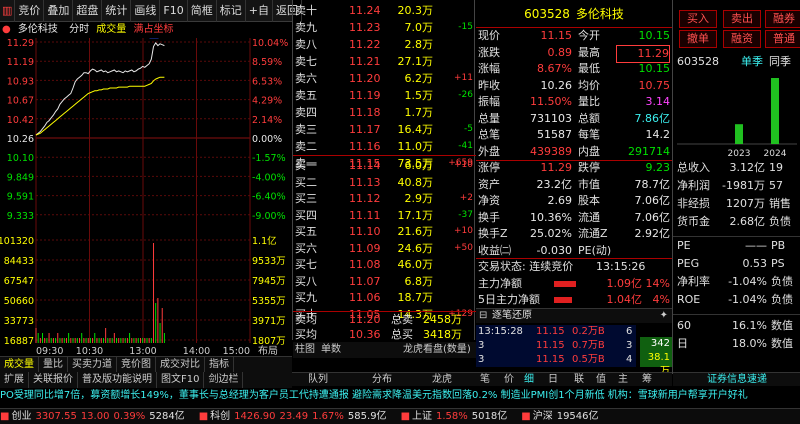  I want to click on toolbar-button: 简框, so click(202, 11).